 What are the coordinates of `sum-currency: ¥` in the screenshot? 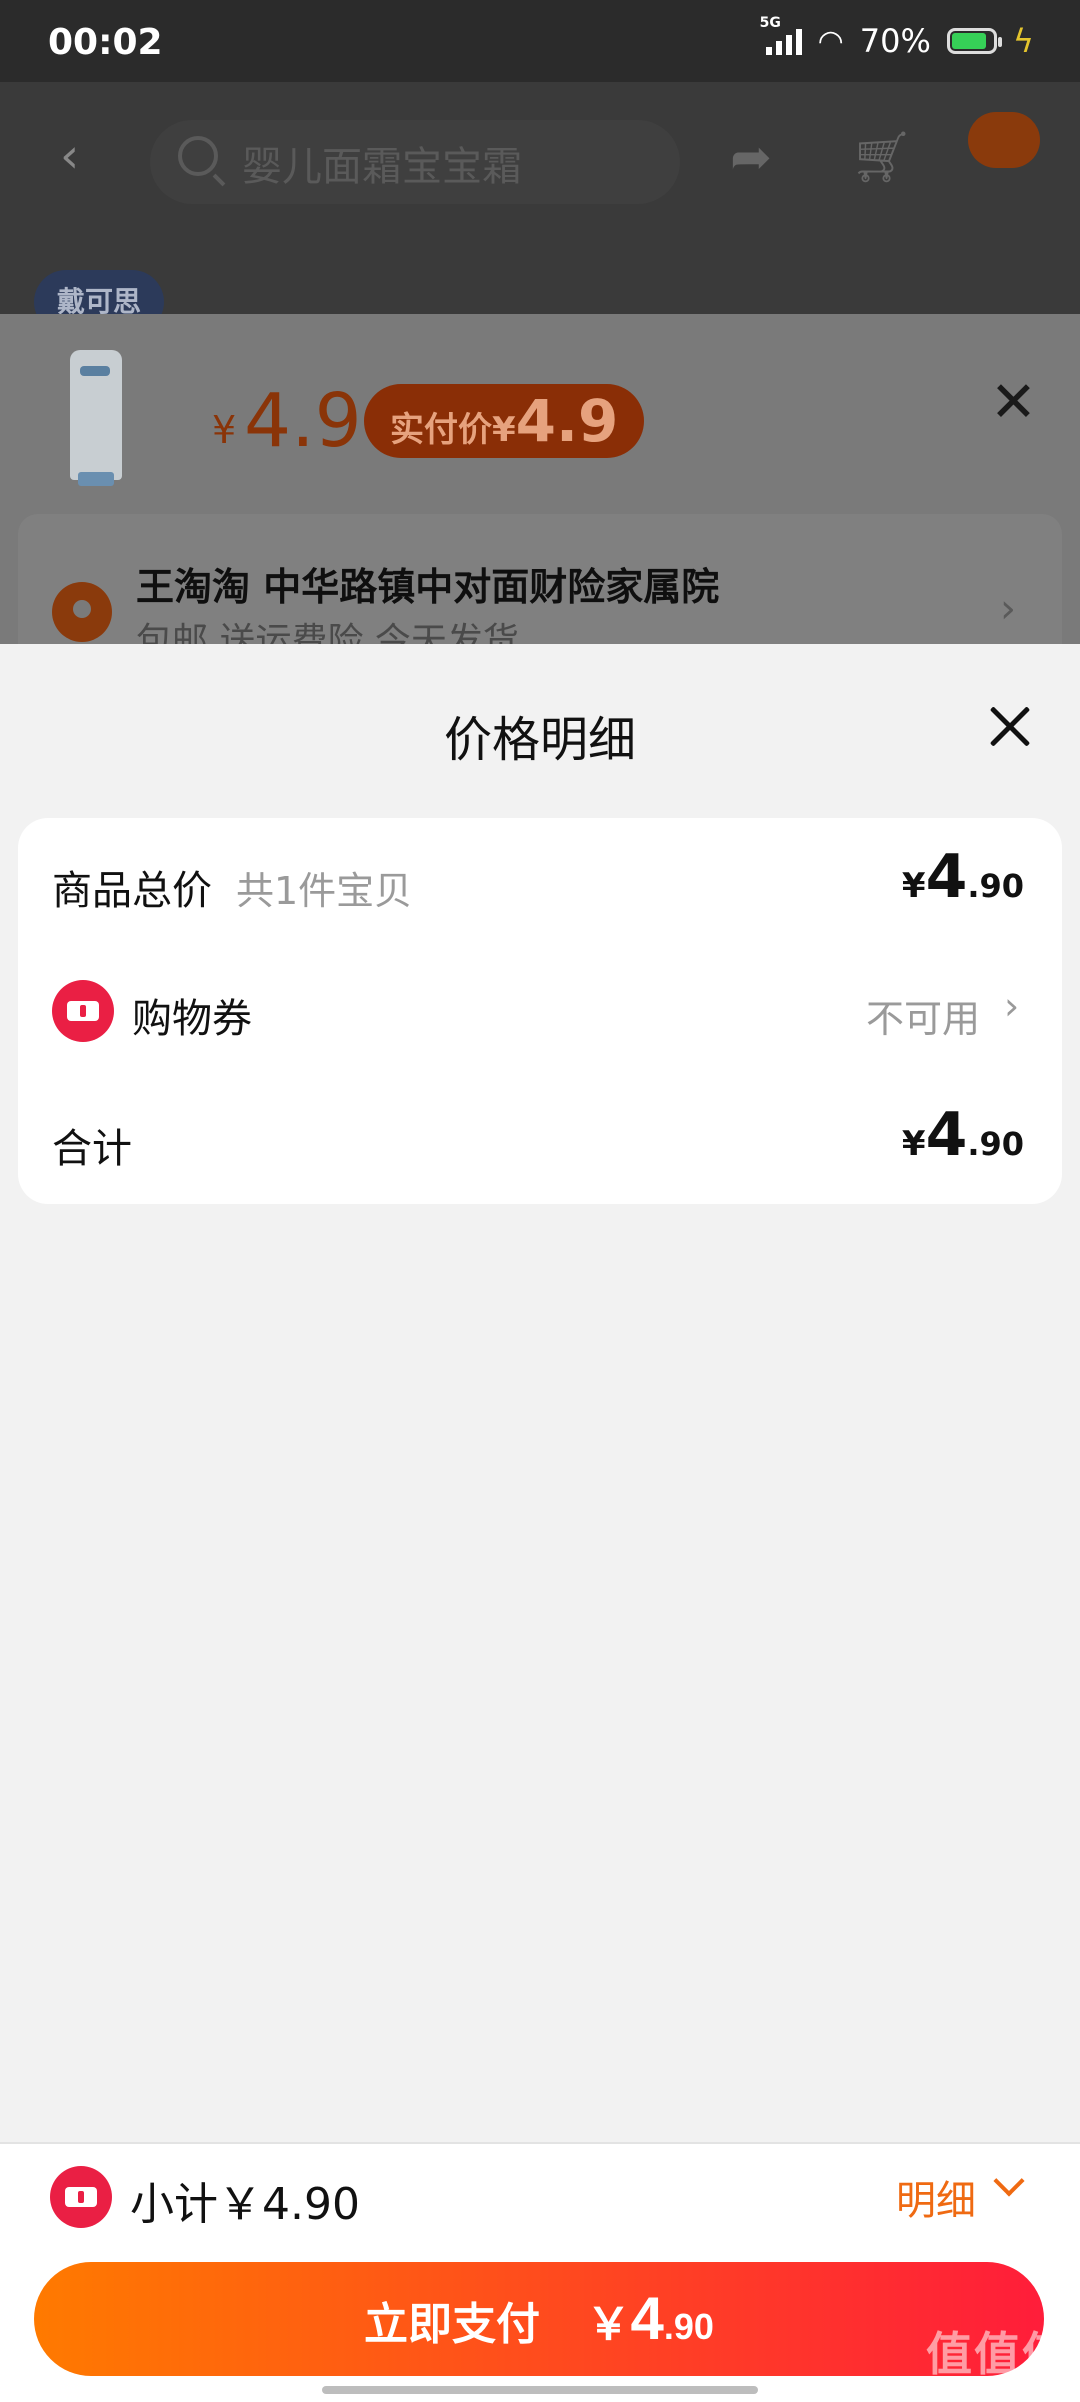 It's located at (913, 1144).